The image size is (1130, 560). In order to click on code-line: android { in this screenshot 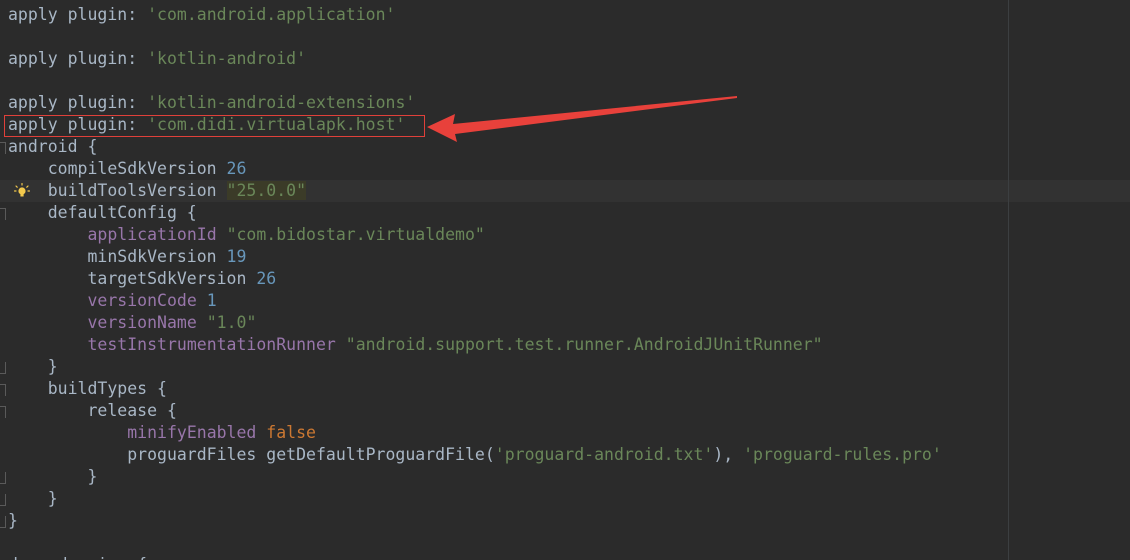, I will do `click(504, 147)`.